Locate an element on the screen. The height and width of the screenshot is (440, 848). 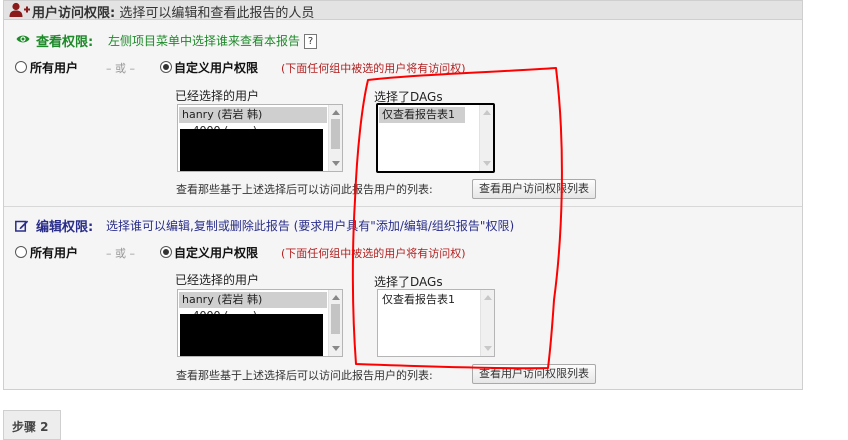
section-divider is located at coordinates (403, 206).